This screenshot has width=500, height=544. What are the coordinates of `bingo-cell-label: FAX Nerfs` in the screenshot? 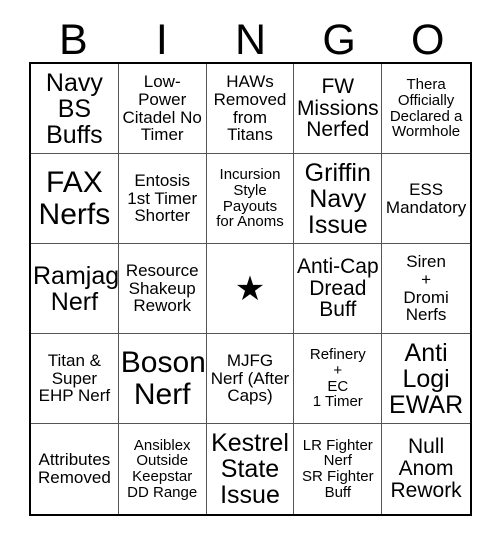 It's located at (74, 198).